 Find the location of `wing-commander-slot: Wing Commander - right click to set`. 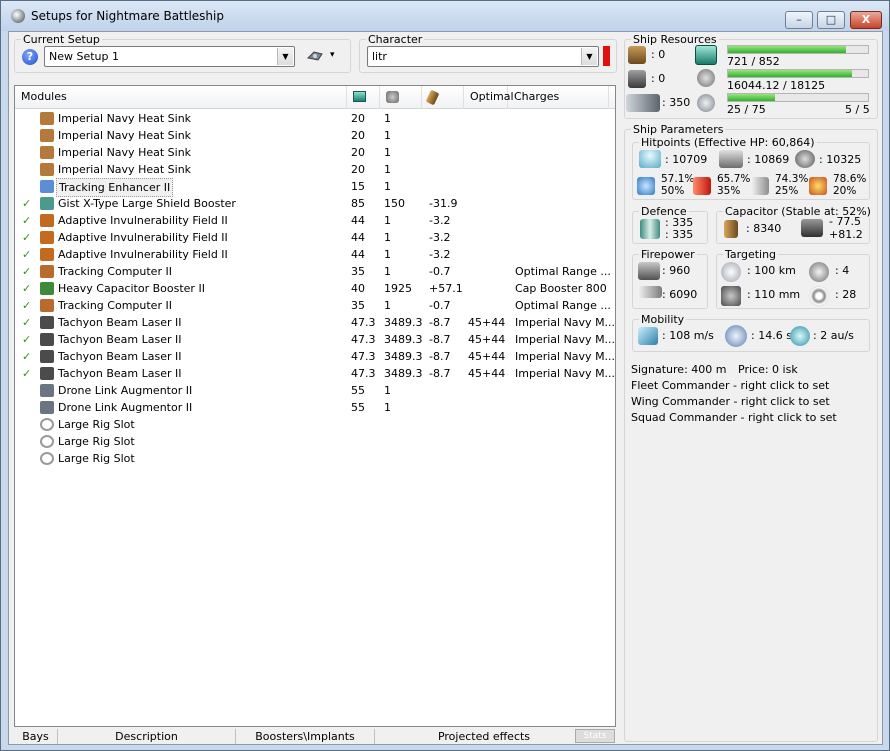

wing-commander-slot: Wing Commander - right click to set is located at coordinates (730, 401).